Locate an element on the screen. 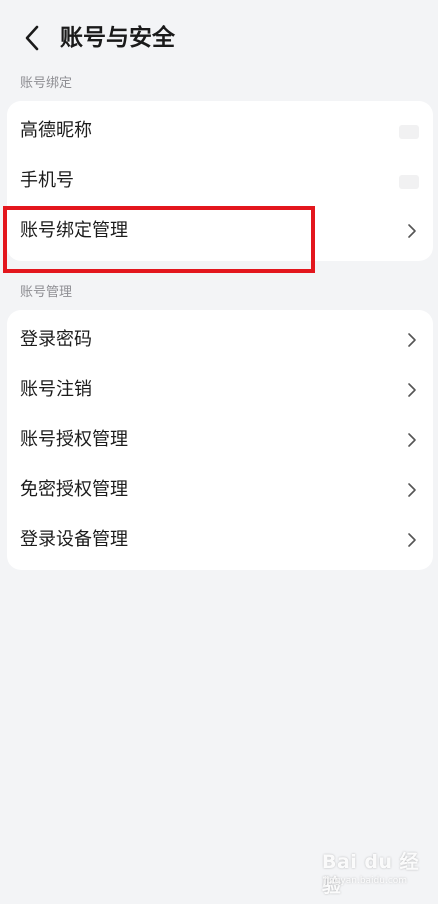 The height and width of the screenshot is (904, 438). list-item-label: 高德昵称 is located at coordinates (56, 130).